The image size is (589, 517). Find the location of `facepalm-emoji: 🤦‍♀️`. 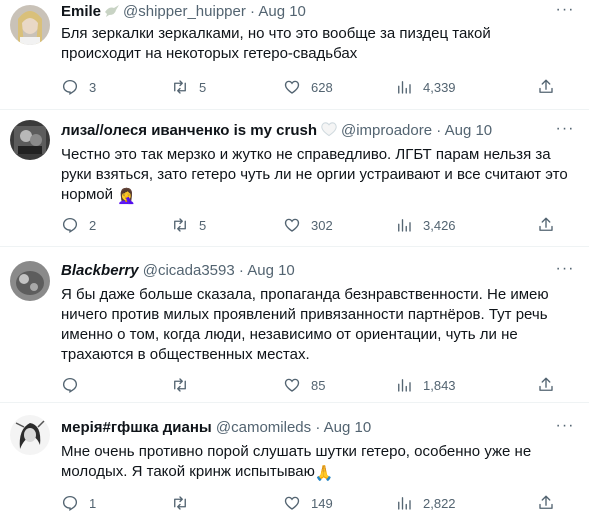

facepalm-emoji: 🤦‍♀️ is located at coordinates (126, 196).